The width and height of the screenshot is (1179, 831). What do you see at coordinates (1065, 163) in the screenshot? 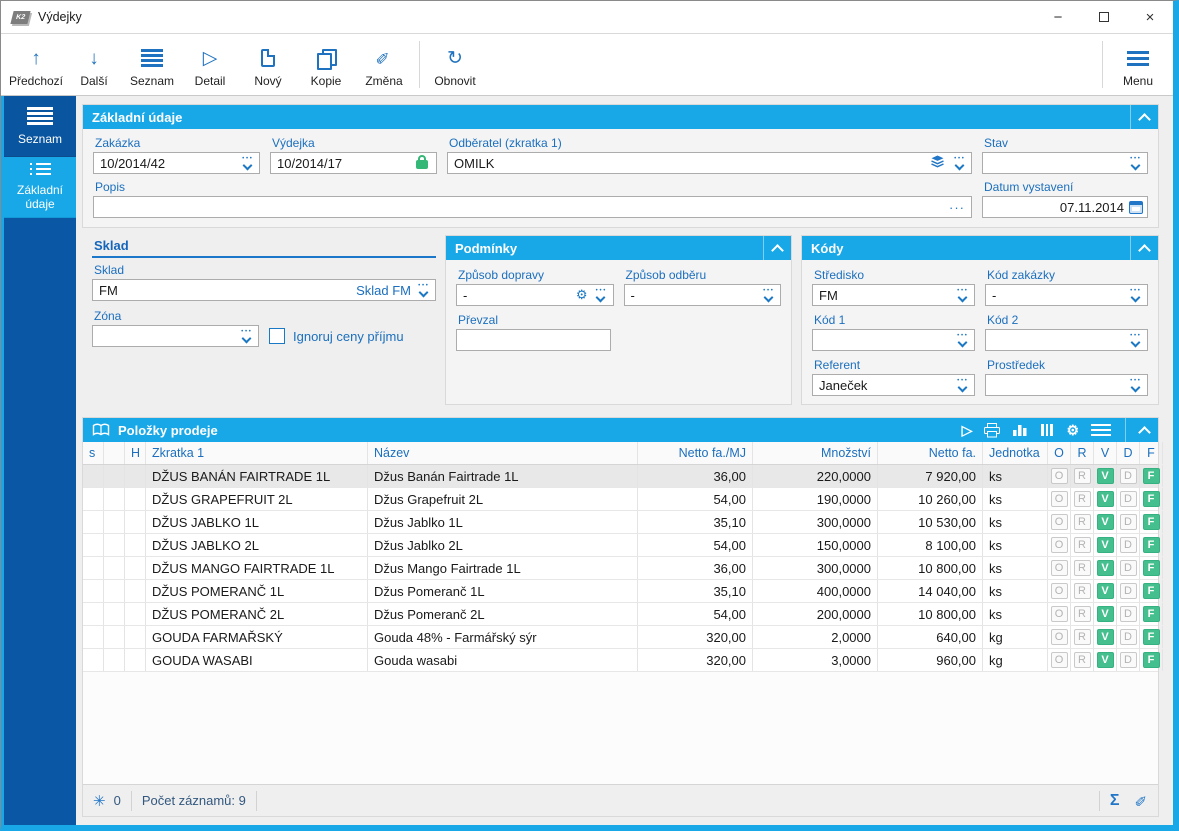
I see `stav-field` at bounding box center [1065, 163].